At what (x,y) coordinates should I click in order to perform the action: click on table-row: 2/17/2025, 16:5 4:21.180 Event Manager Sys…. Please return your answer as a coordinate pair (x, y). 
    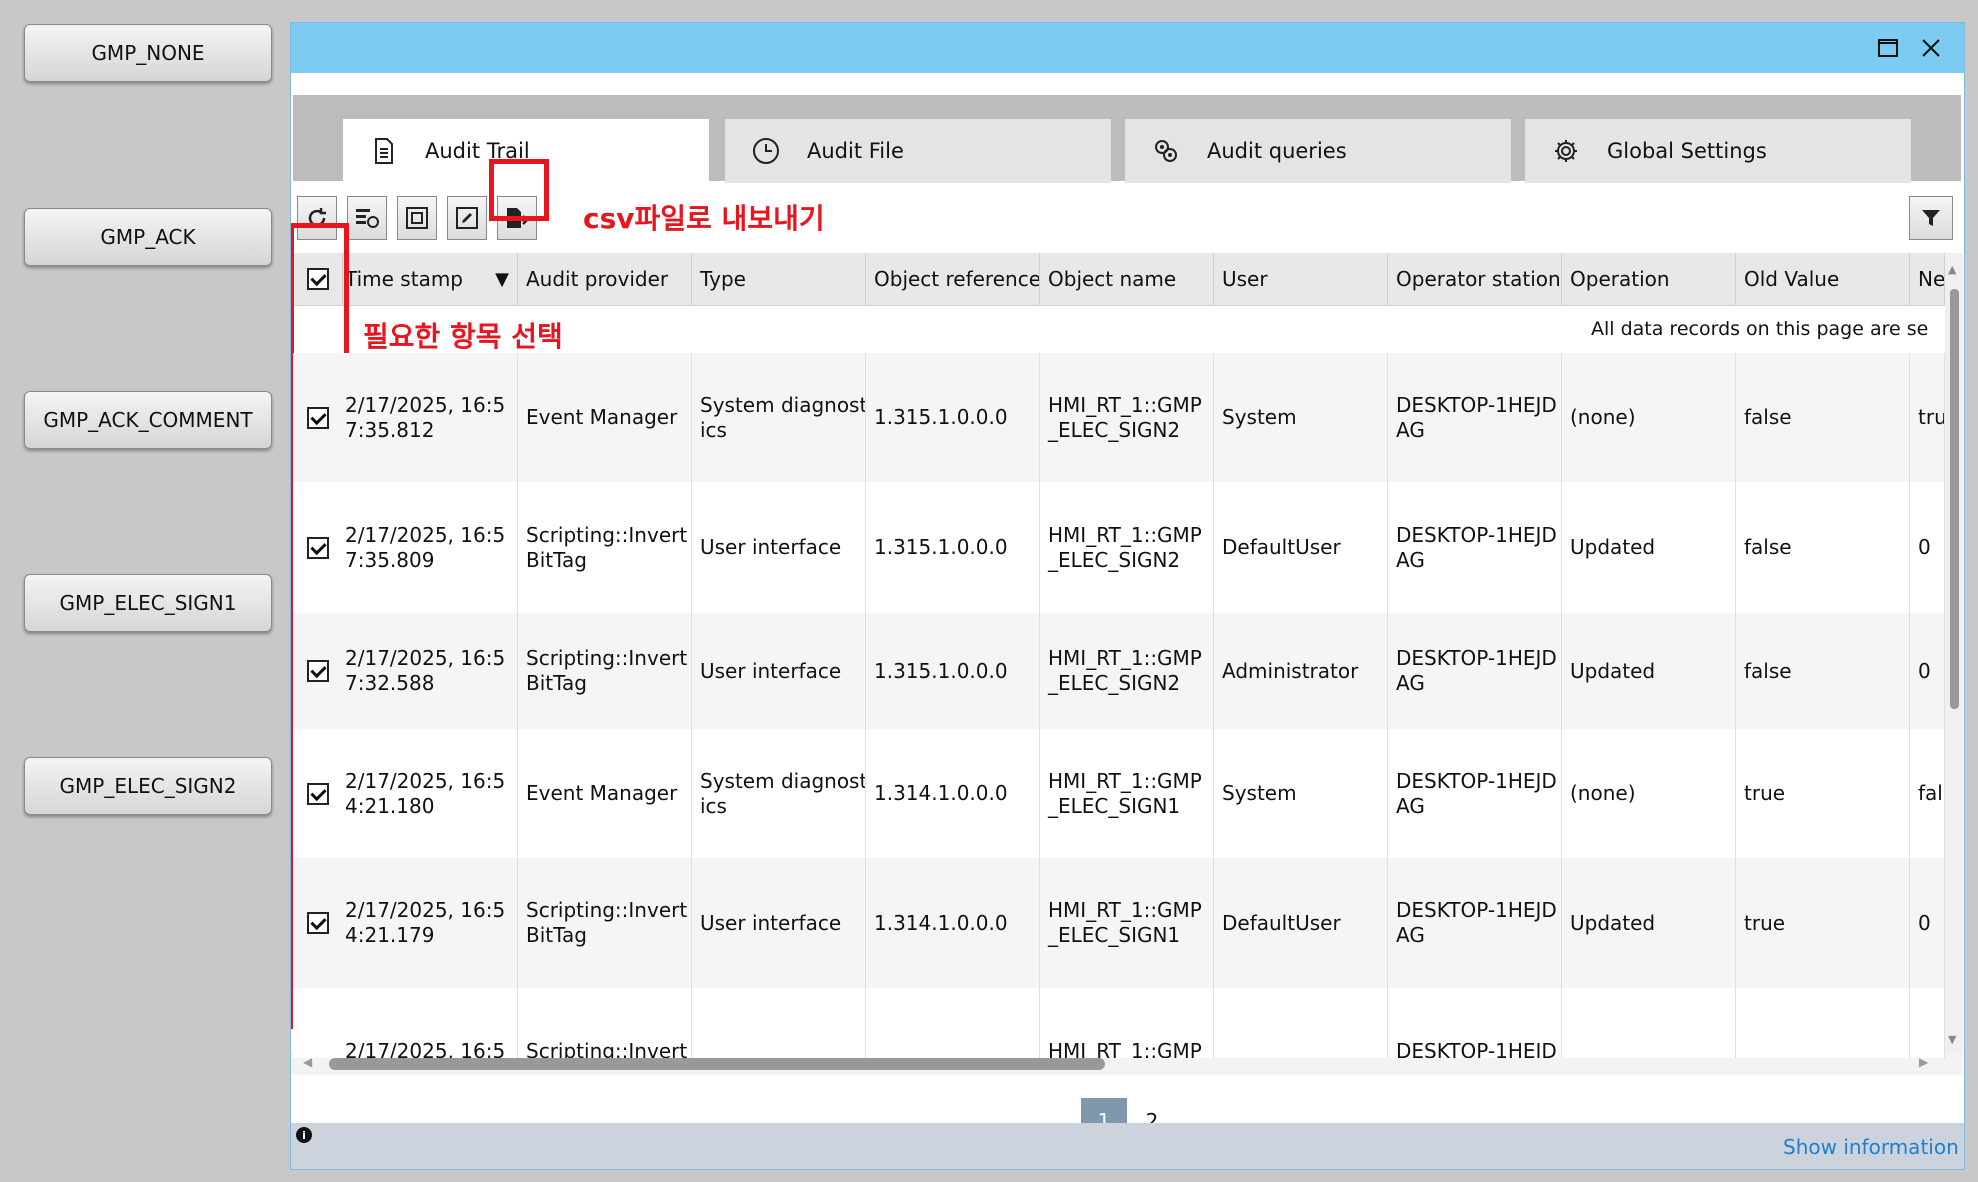
    Looking at the image, I should click on (1119, 793).